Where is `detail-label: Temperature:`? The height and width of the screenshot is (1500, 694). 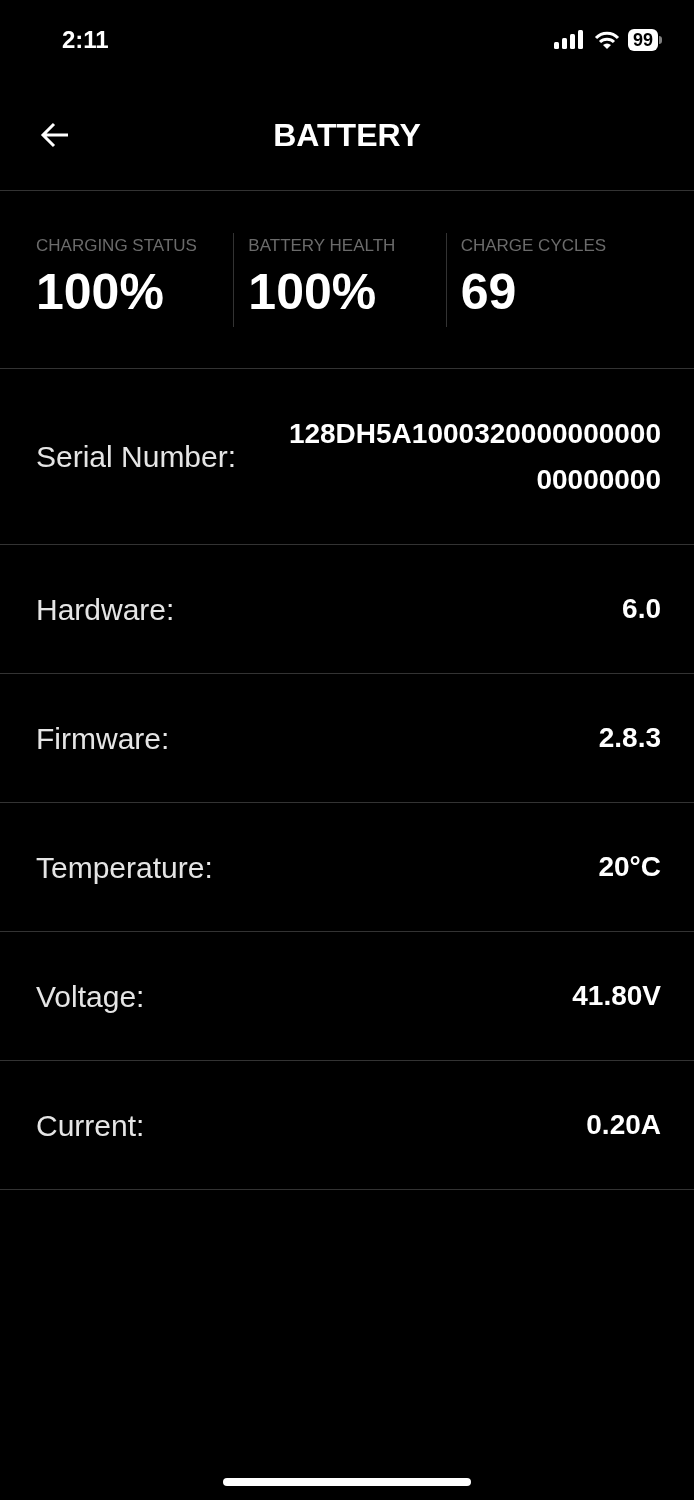
detail-label: Temperature: is located at coordinates (124, 867).